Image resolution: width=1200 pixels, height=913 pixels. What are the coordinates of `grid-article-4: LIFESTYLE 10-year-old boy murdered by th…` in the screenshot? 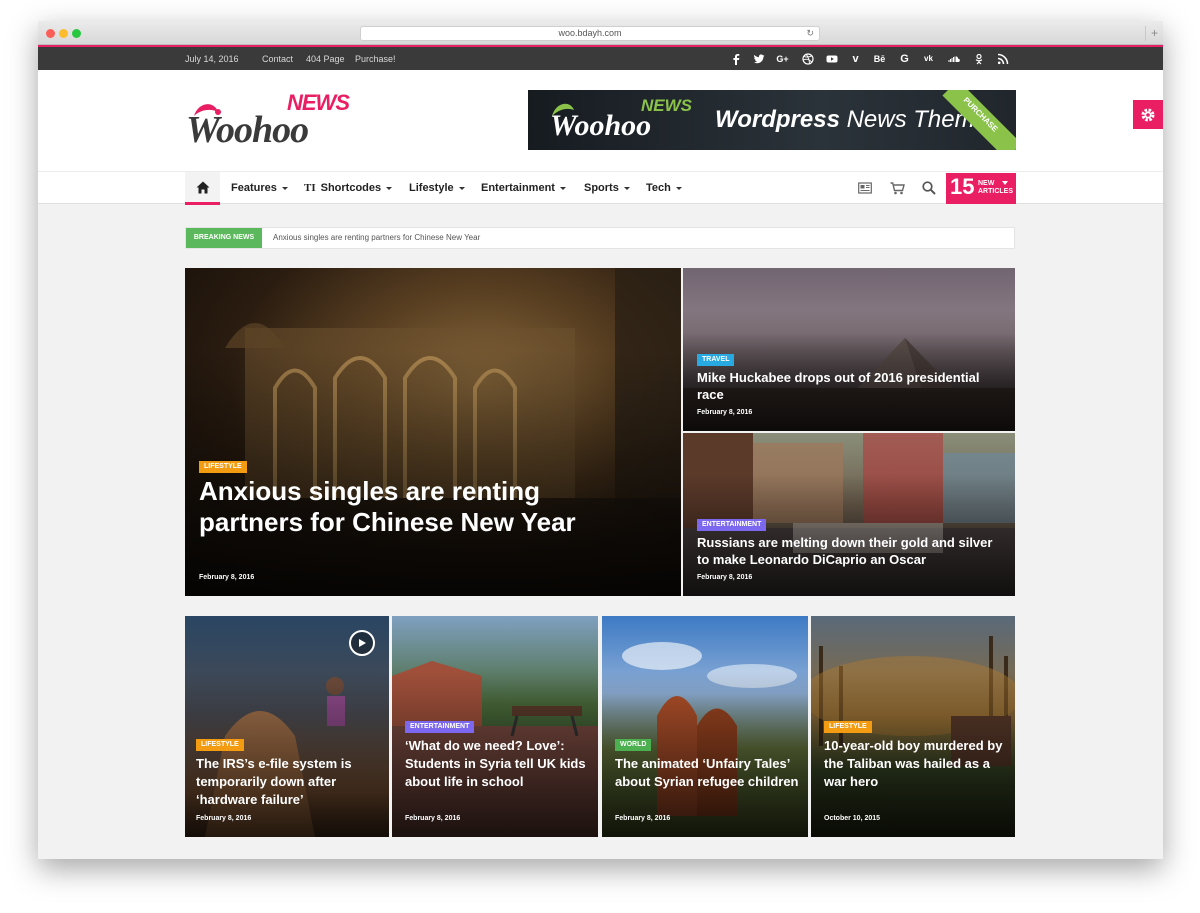 It's located at (913, 726).